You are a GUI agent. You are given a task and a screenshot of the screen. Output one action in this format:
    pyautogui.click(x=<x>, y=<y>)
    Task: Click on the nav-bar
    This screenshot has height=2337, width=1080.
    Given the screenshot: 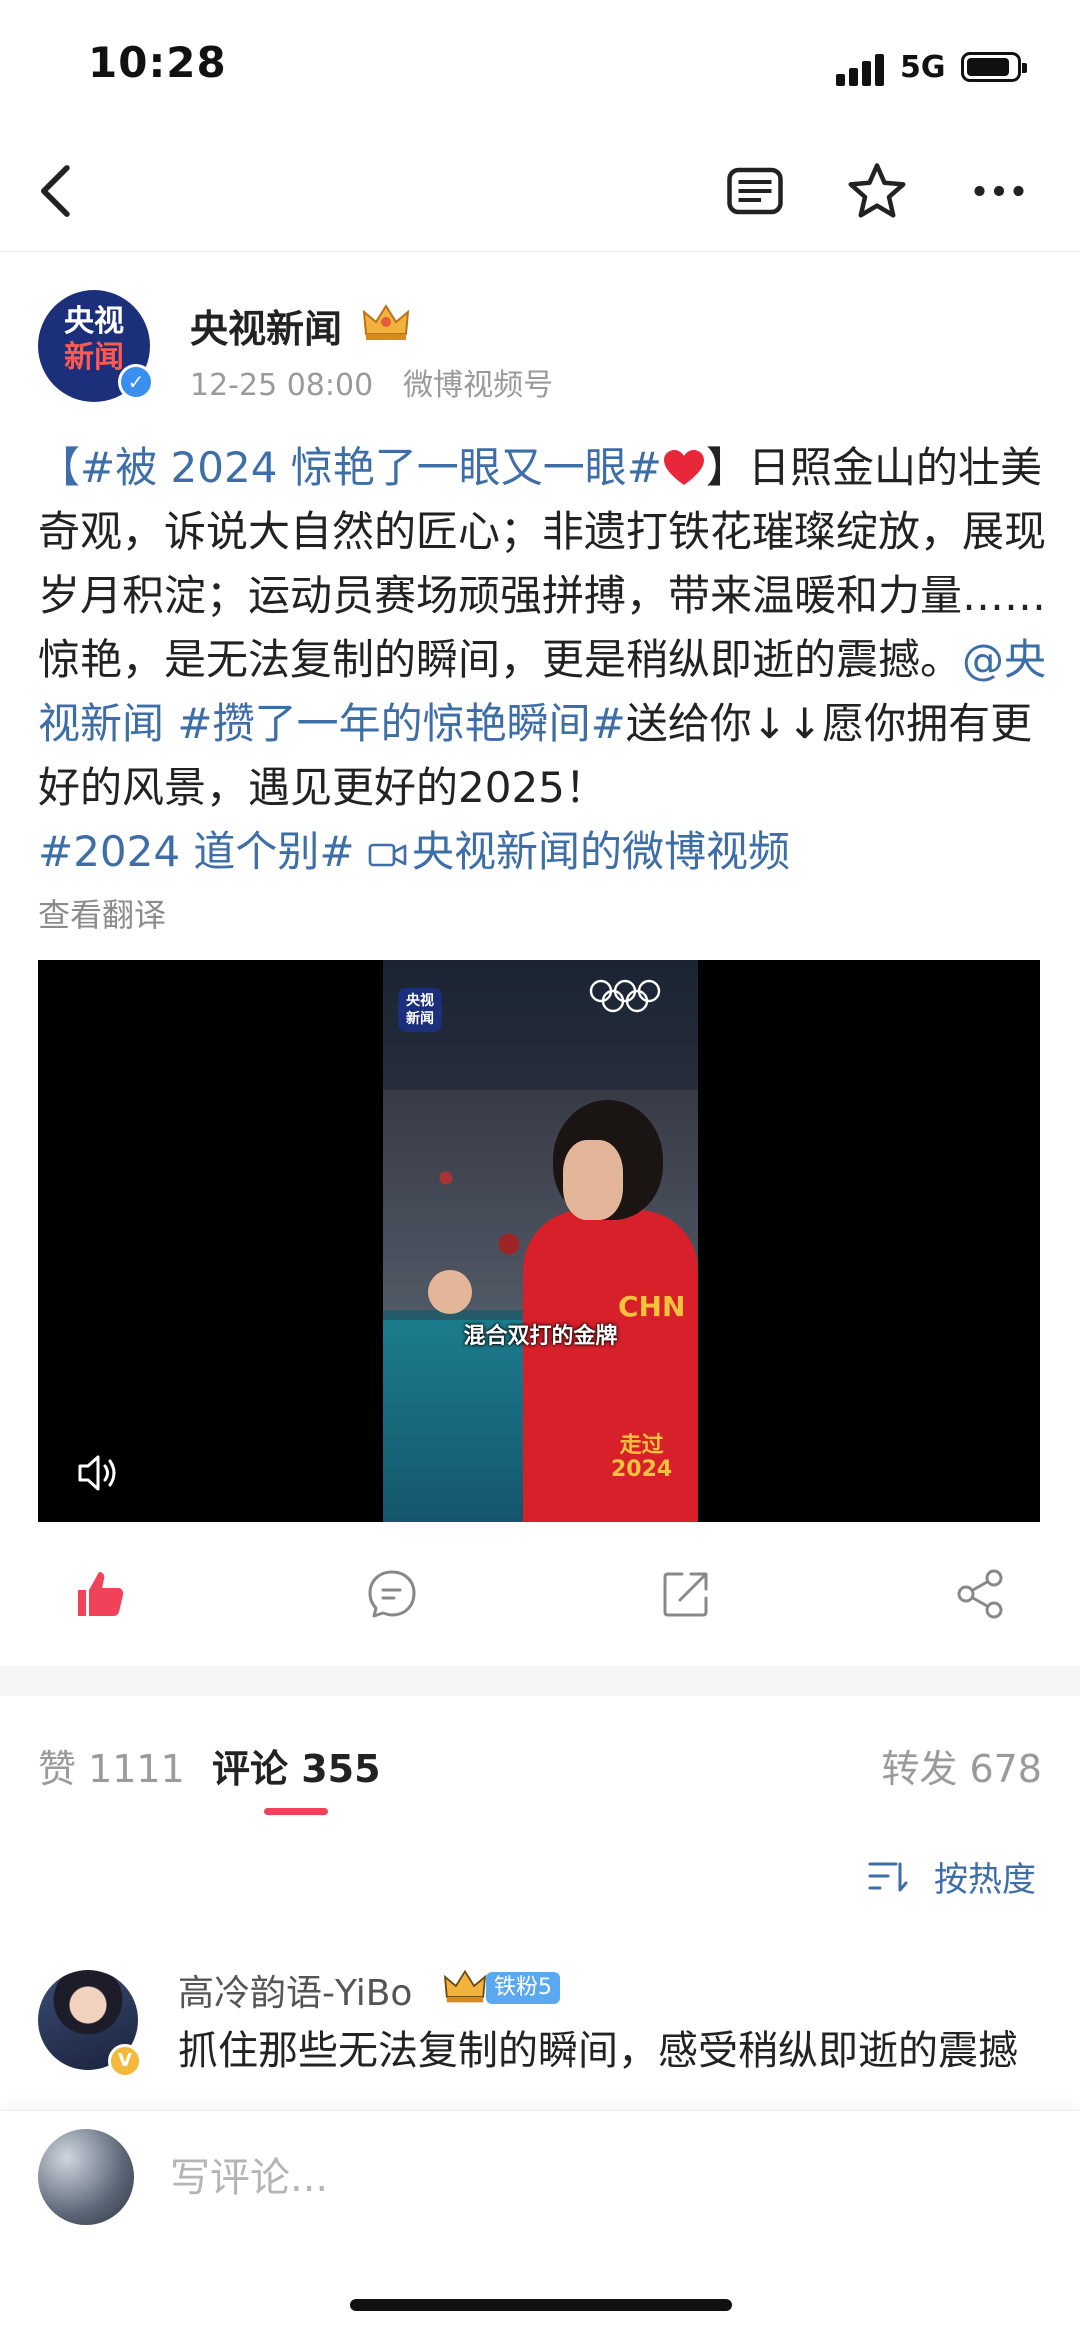 What is the action you would take?
    pyautogui.click(x=540, y=191)
    